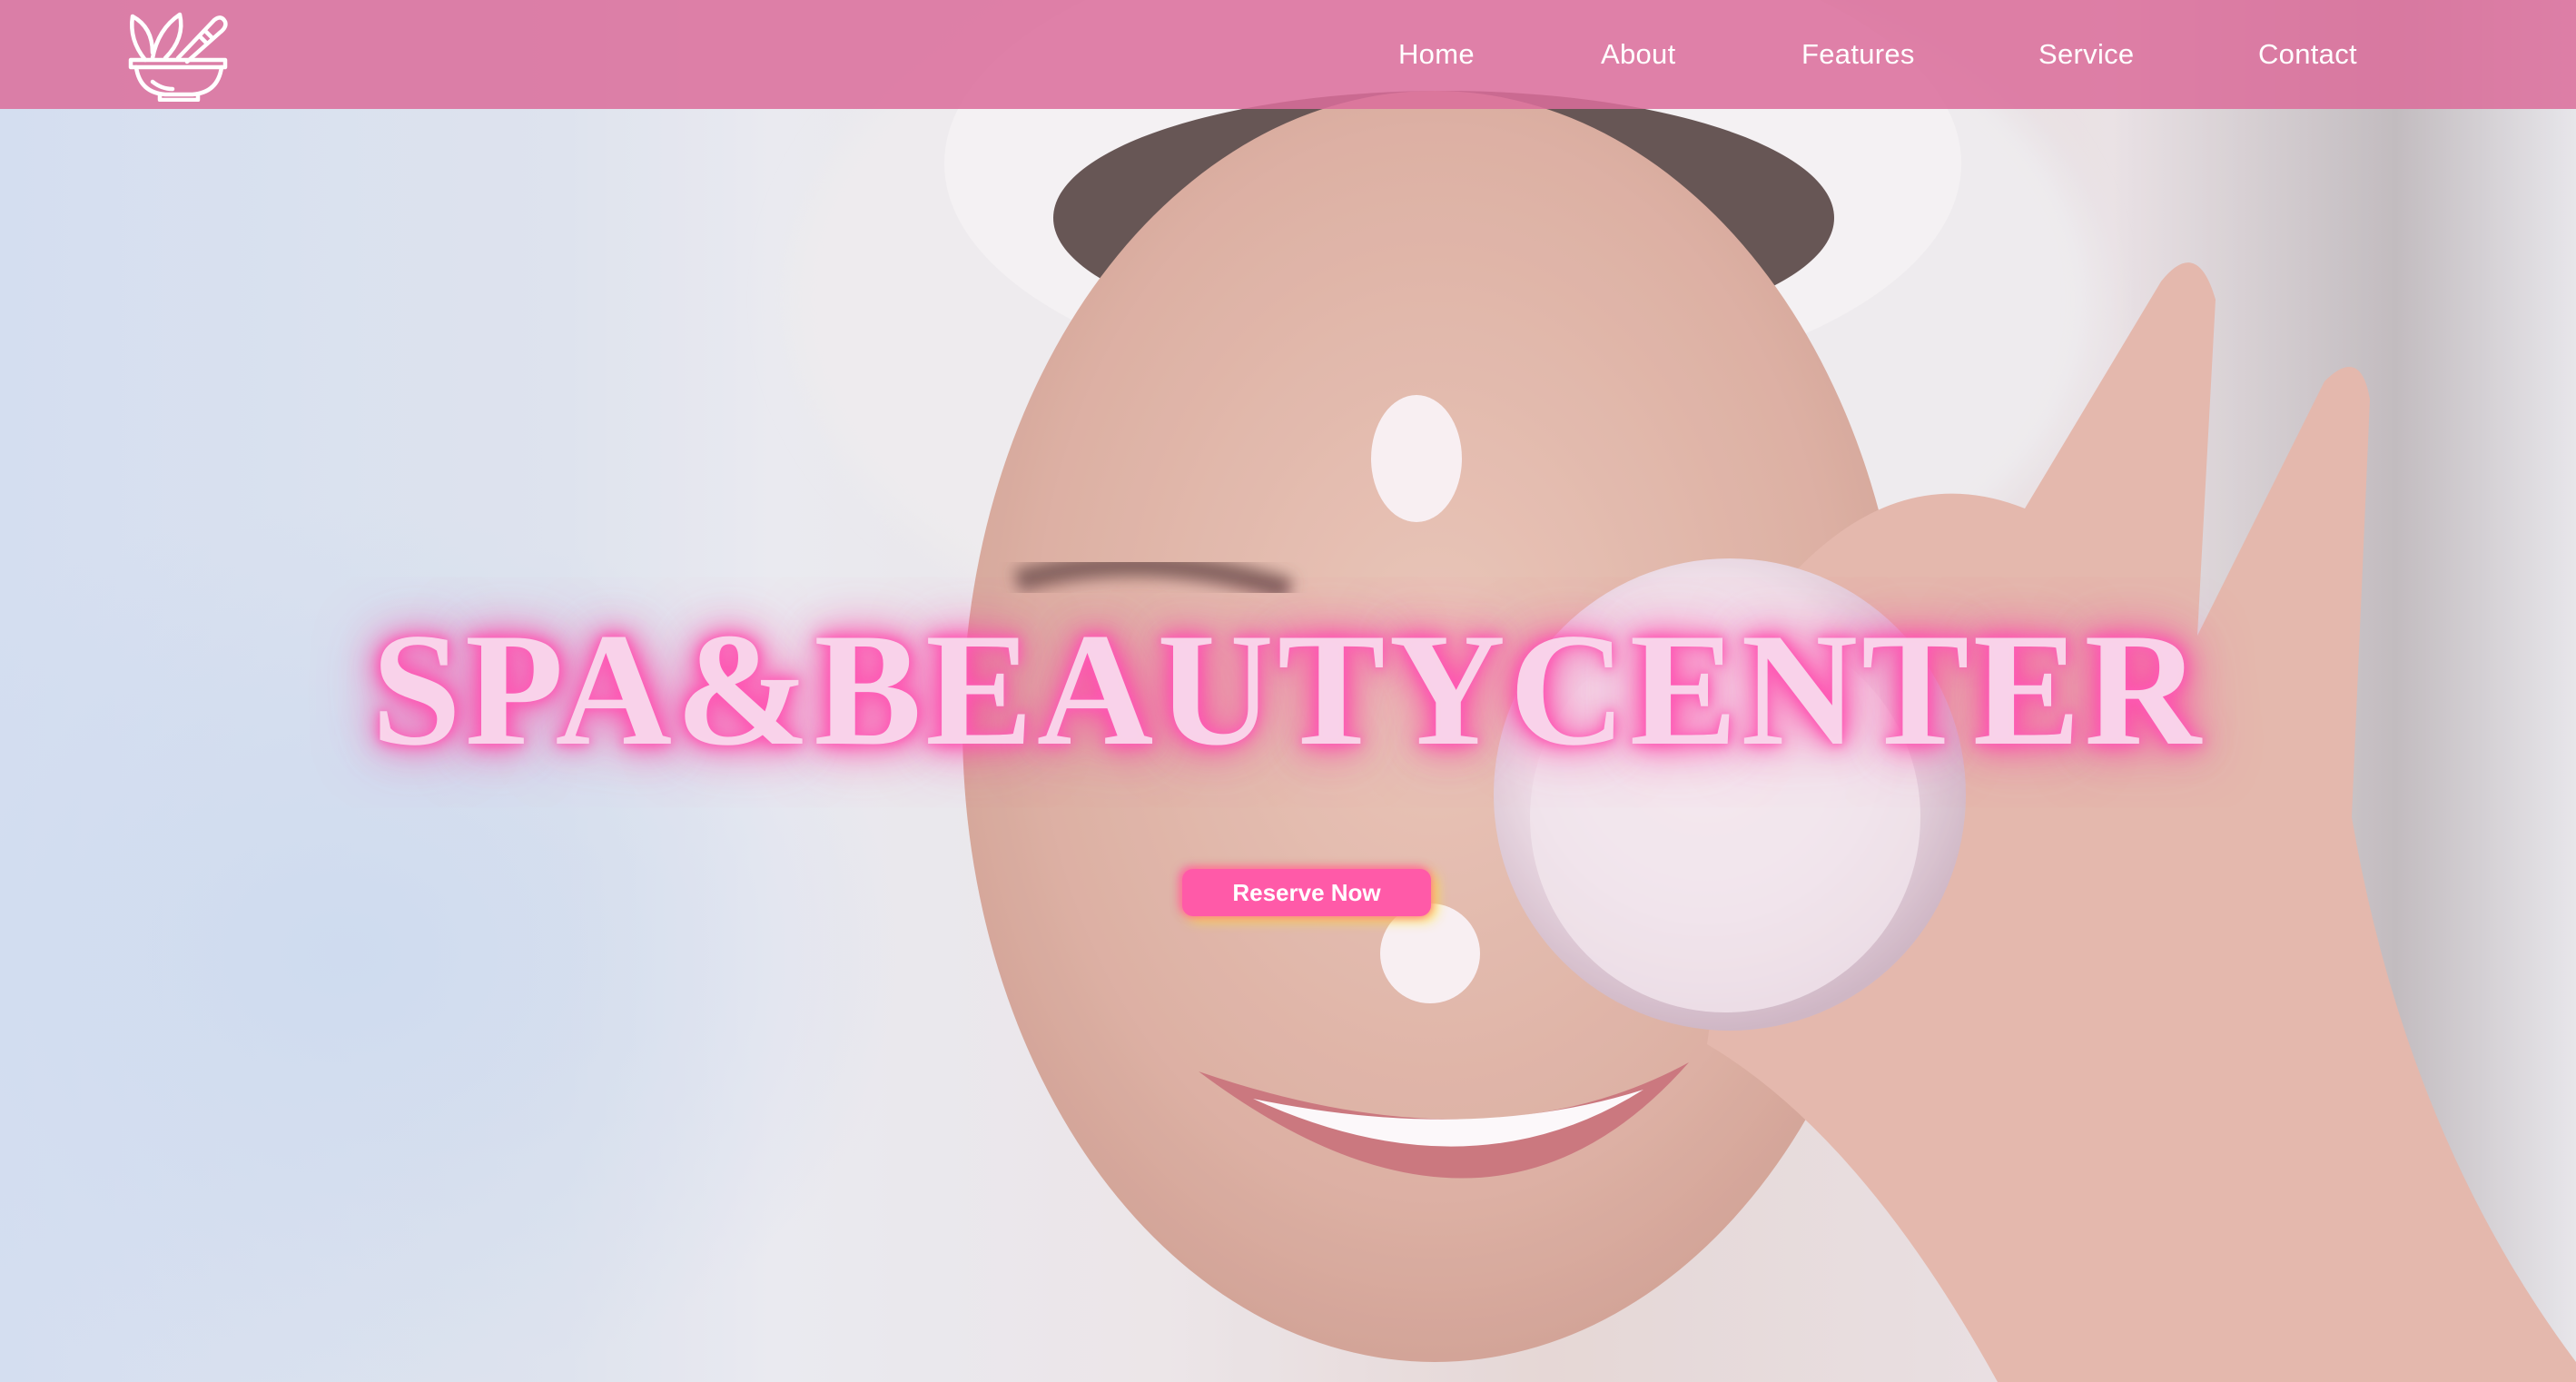  I want to click on nav-features-link: Features, so click(1858, 54).